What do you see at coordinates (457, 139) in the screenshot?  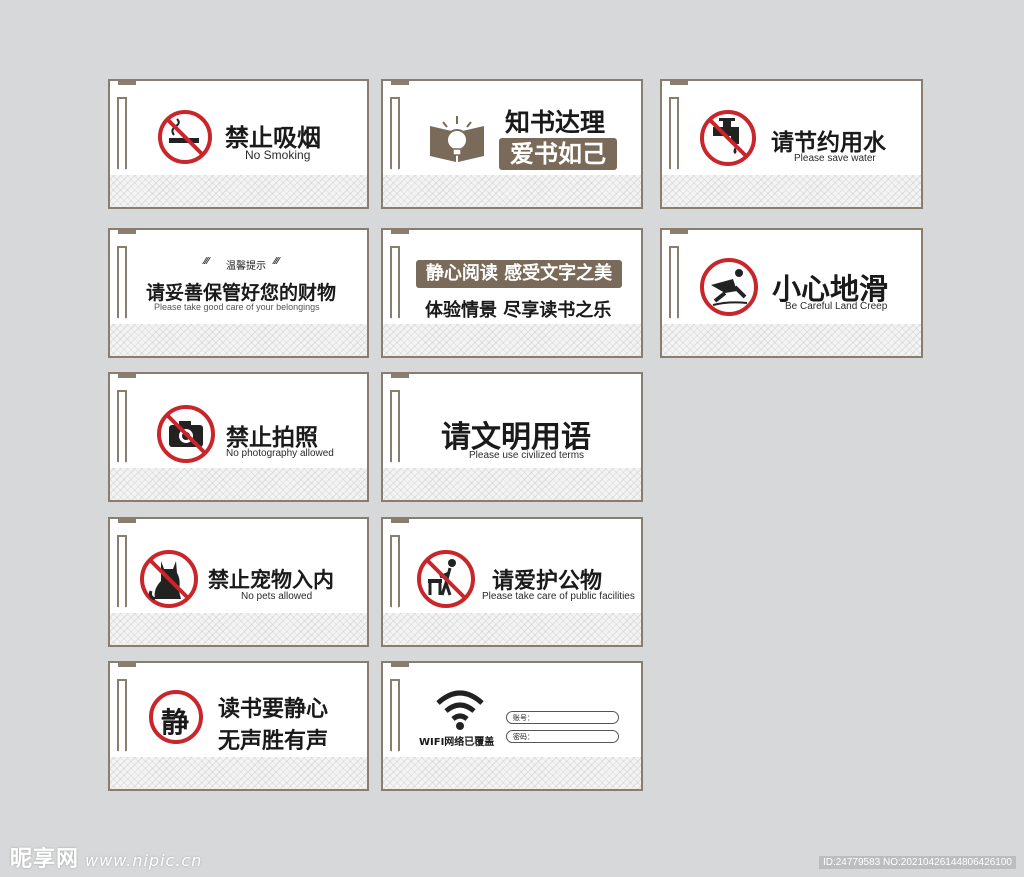 I see `open-book-lightbulb-icon` at bounding box center [457, 139].